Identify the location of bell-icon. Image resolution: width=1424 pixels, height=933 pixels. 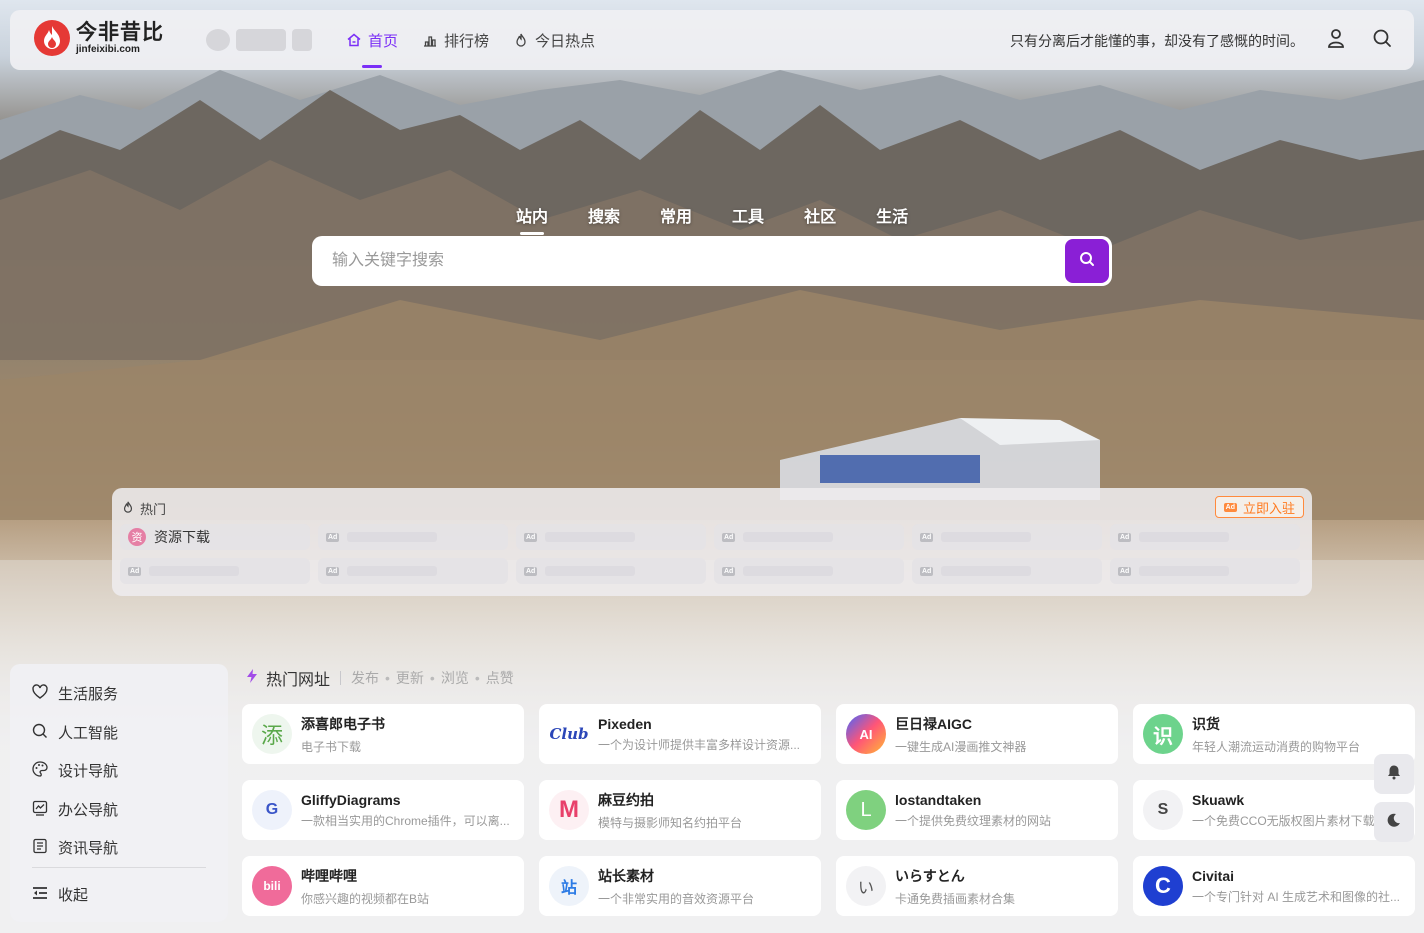
(1394, 774).